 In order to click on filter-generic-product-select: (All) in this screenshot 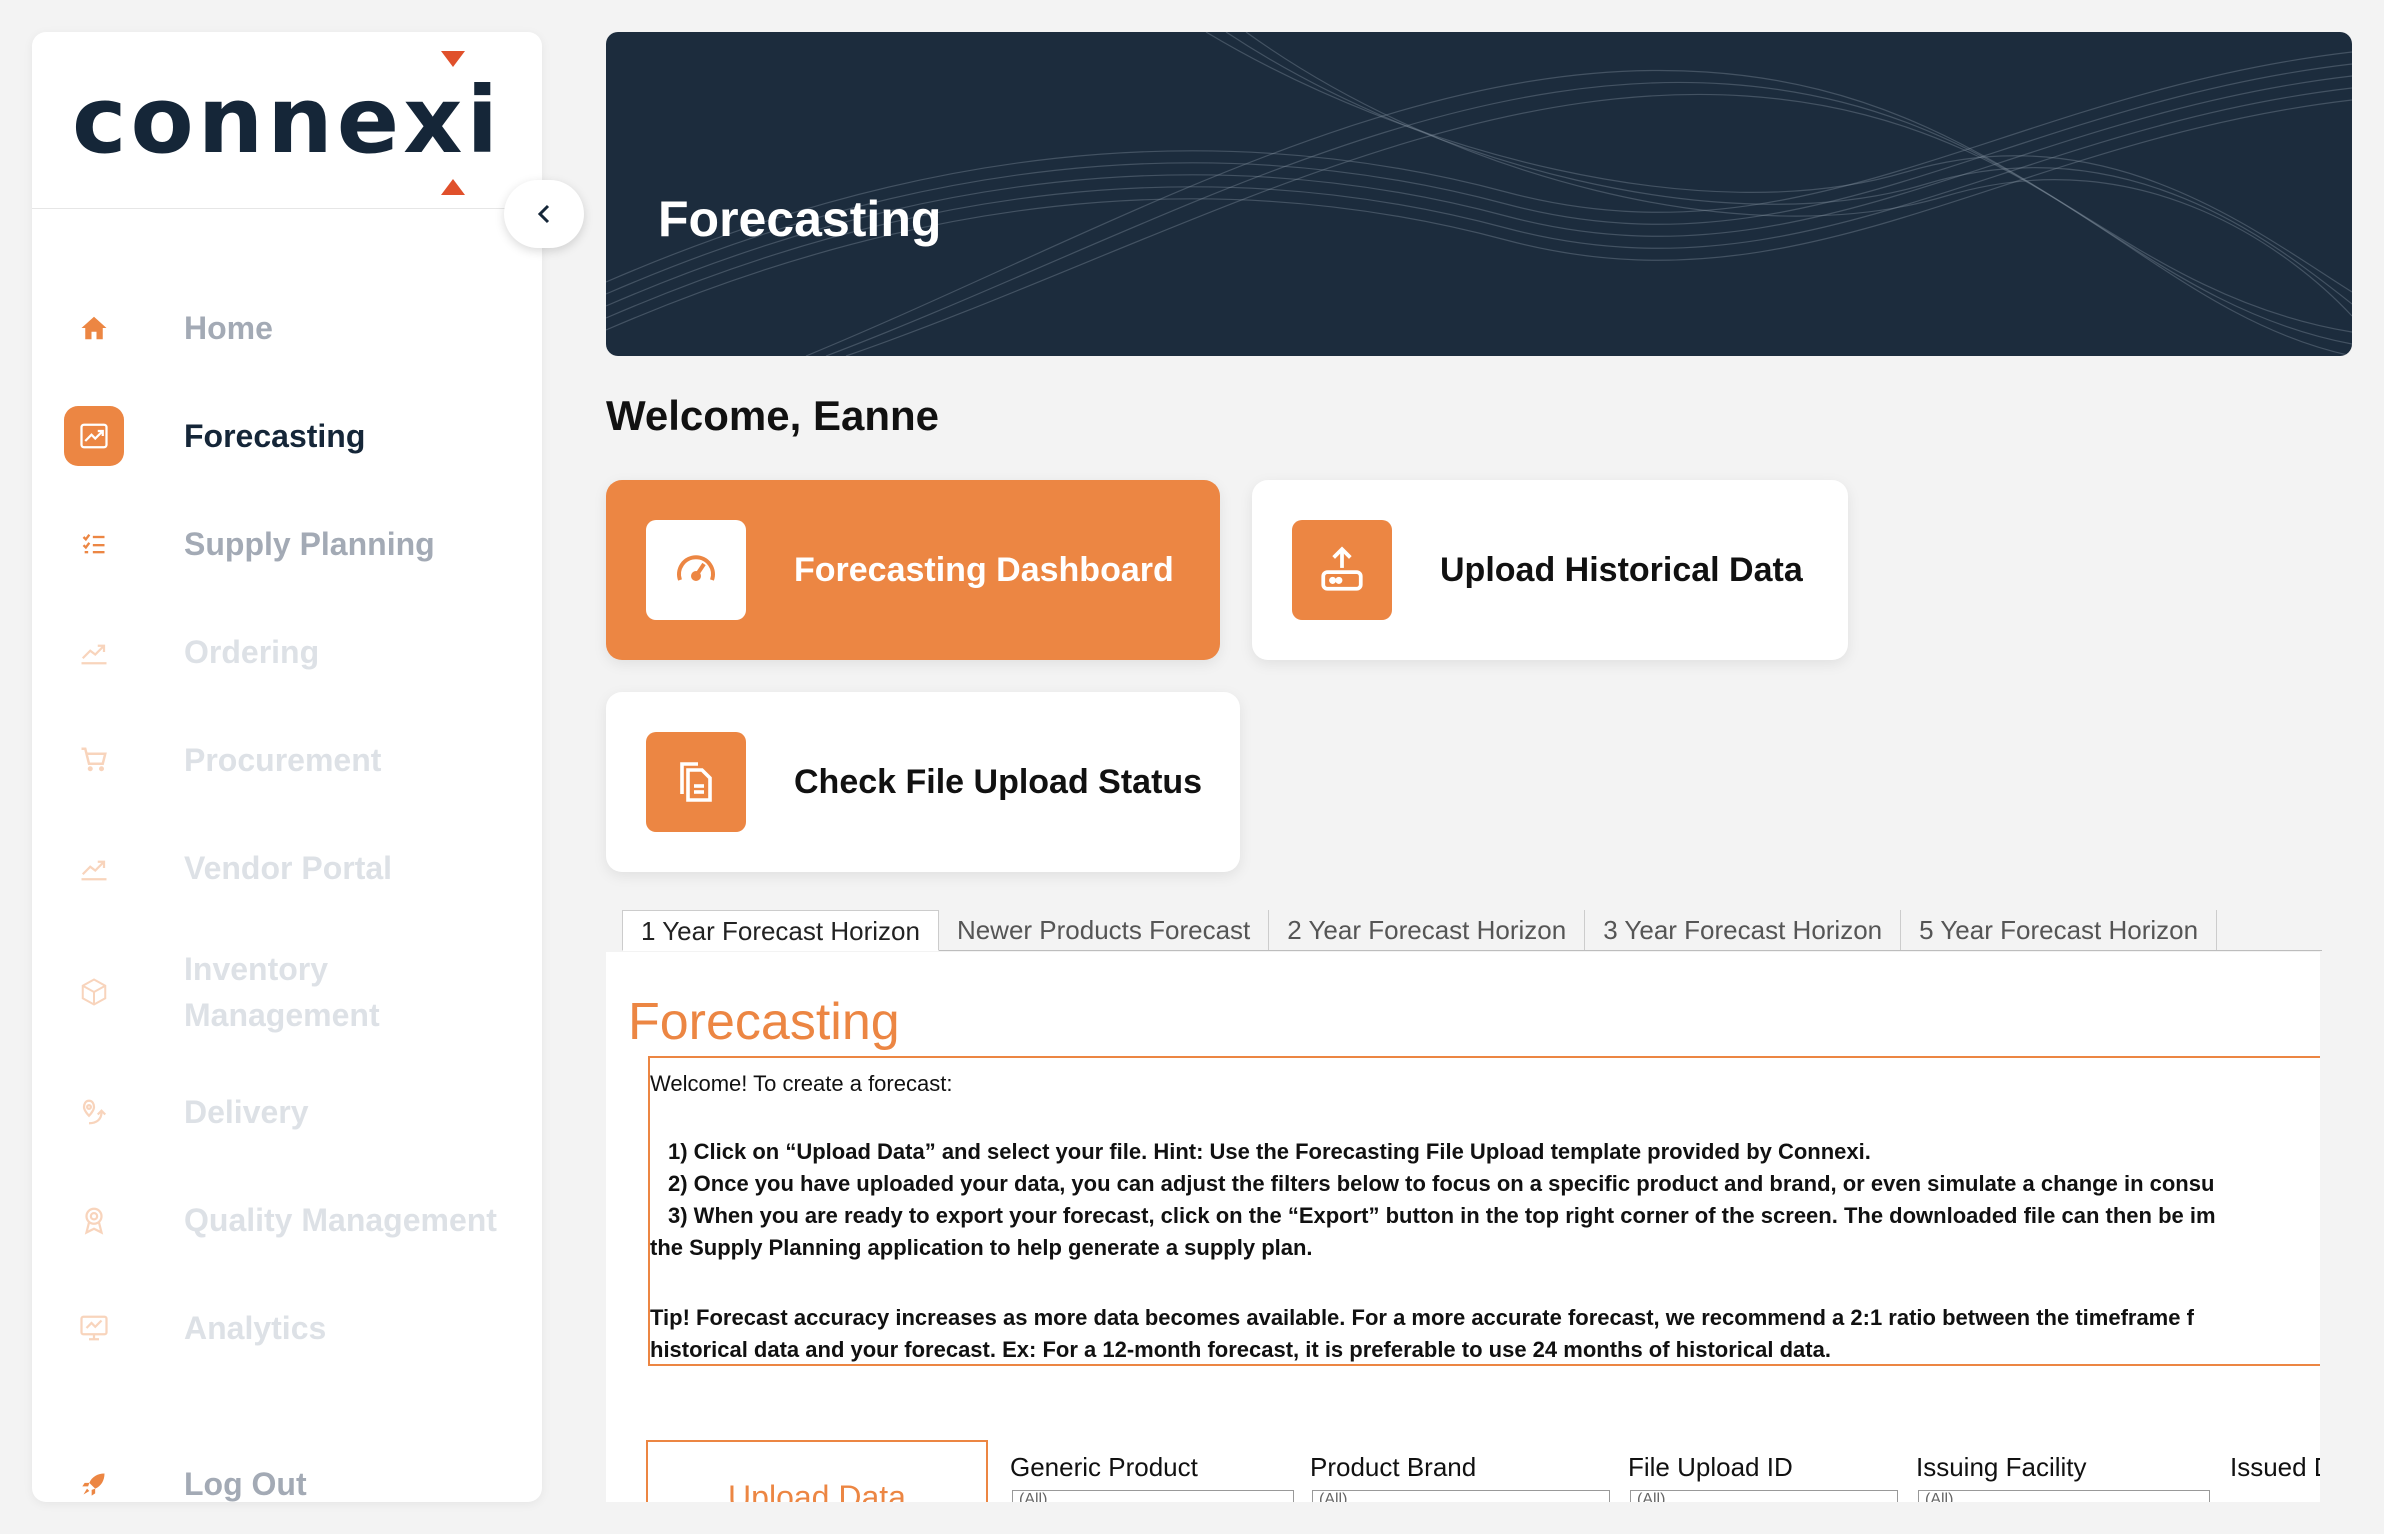, I will do `click(1153, 1496)`.